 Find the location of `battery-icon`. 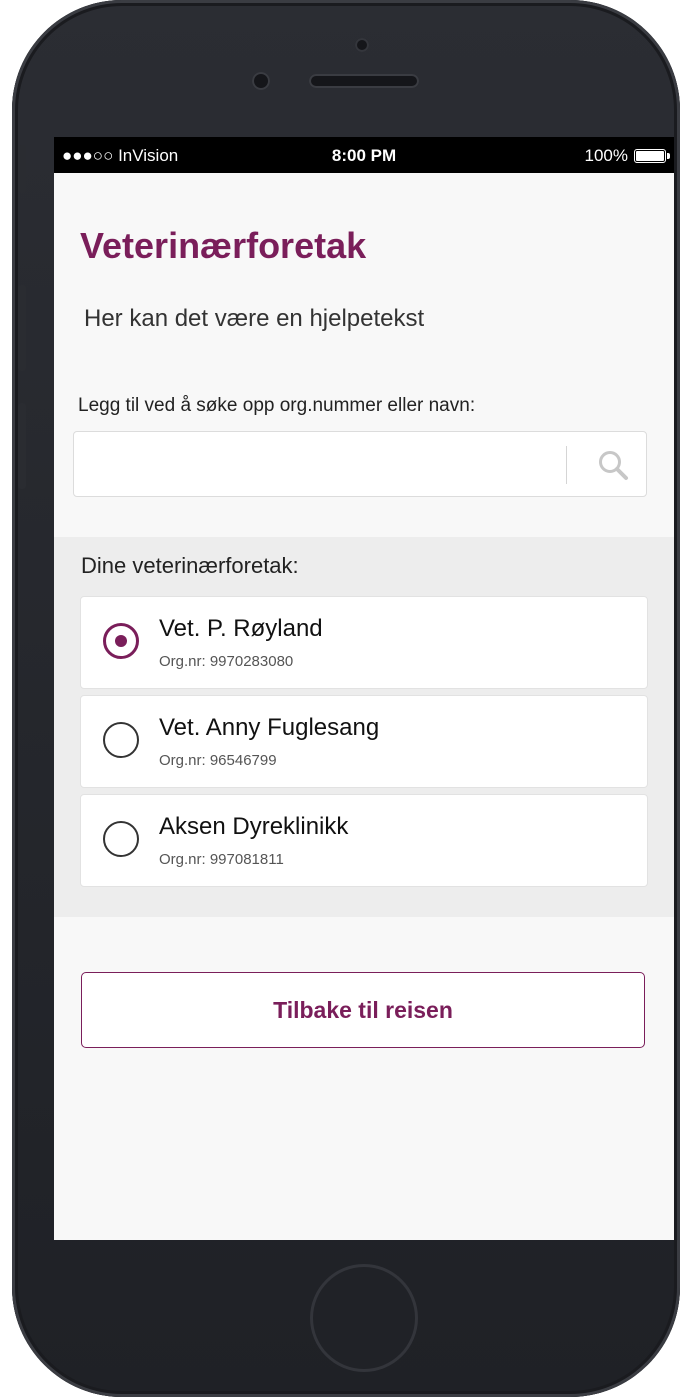

battery-icon is located at coordinates (652, 156).